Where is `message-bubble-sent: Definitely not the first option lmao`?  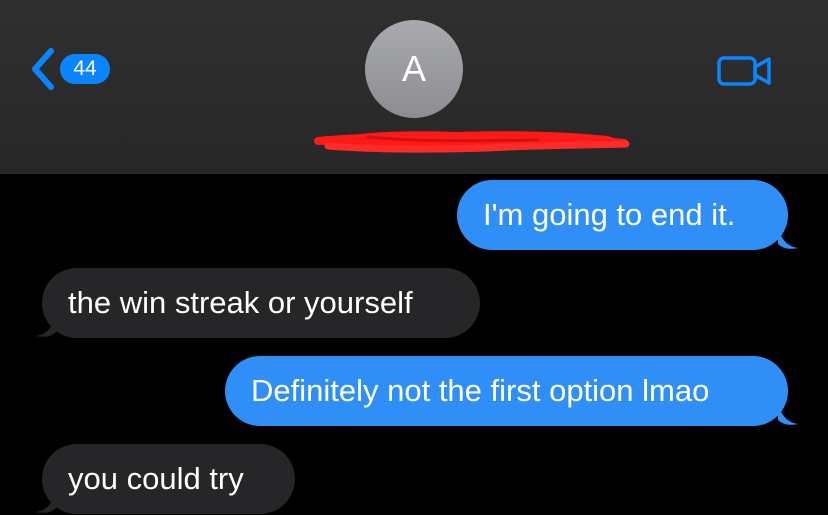
message-bubble-sent: Definitely not the first option lmao is located at coordinates (506, 391).